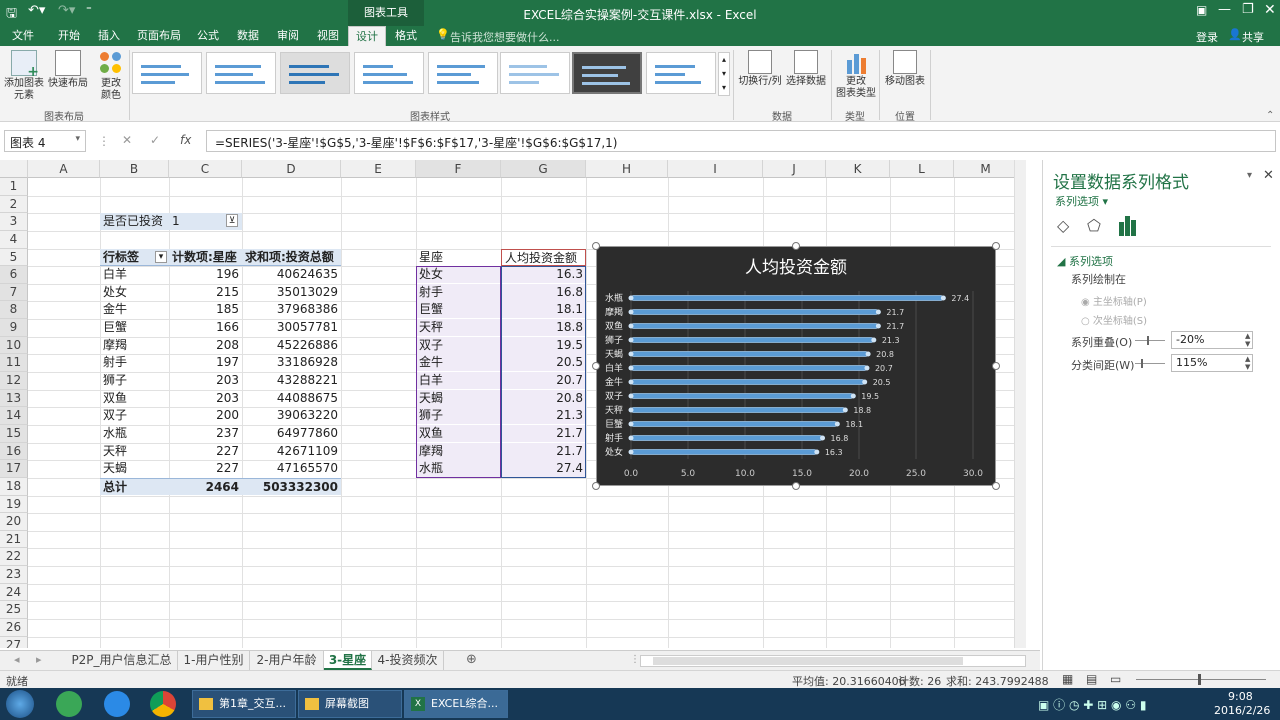  I want to click on sheet-tab-constellation: 3-星座, so click(348, 660).